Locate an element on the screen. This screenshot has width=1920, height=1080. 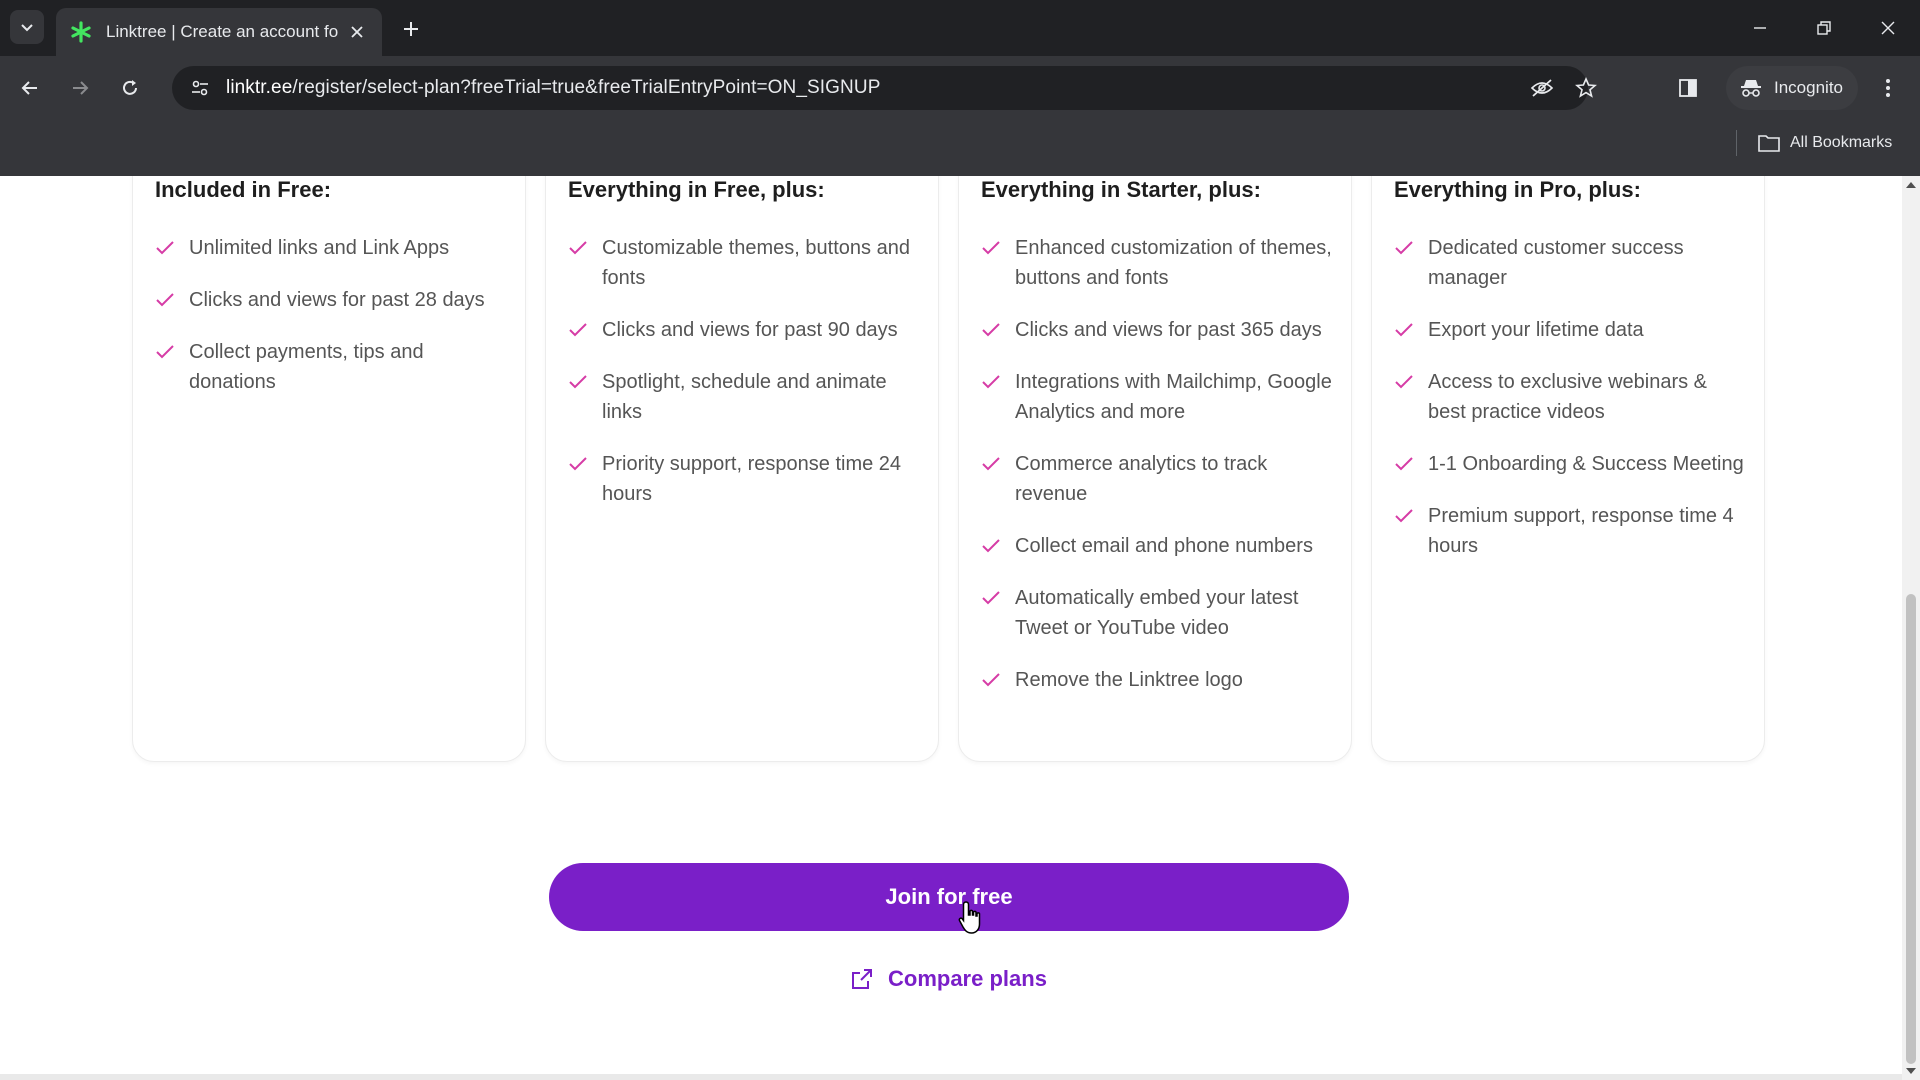
folder-icon is located at coordinates (1769, 143).